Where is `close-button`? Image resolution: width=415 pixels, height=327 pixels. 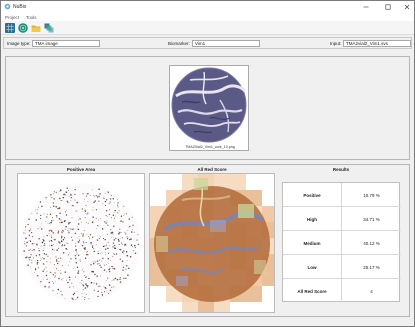 close-button is located at coordinates (406, 6).